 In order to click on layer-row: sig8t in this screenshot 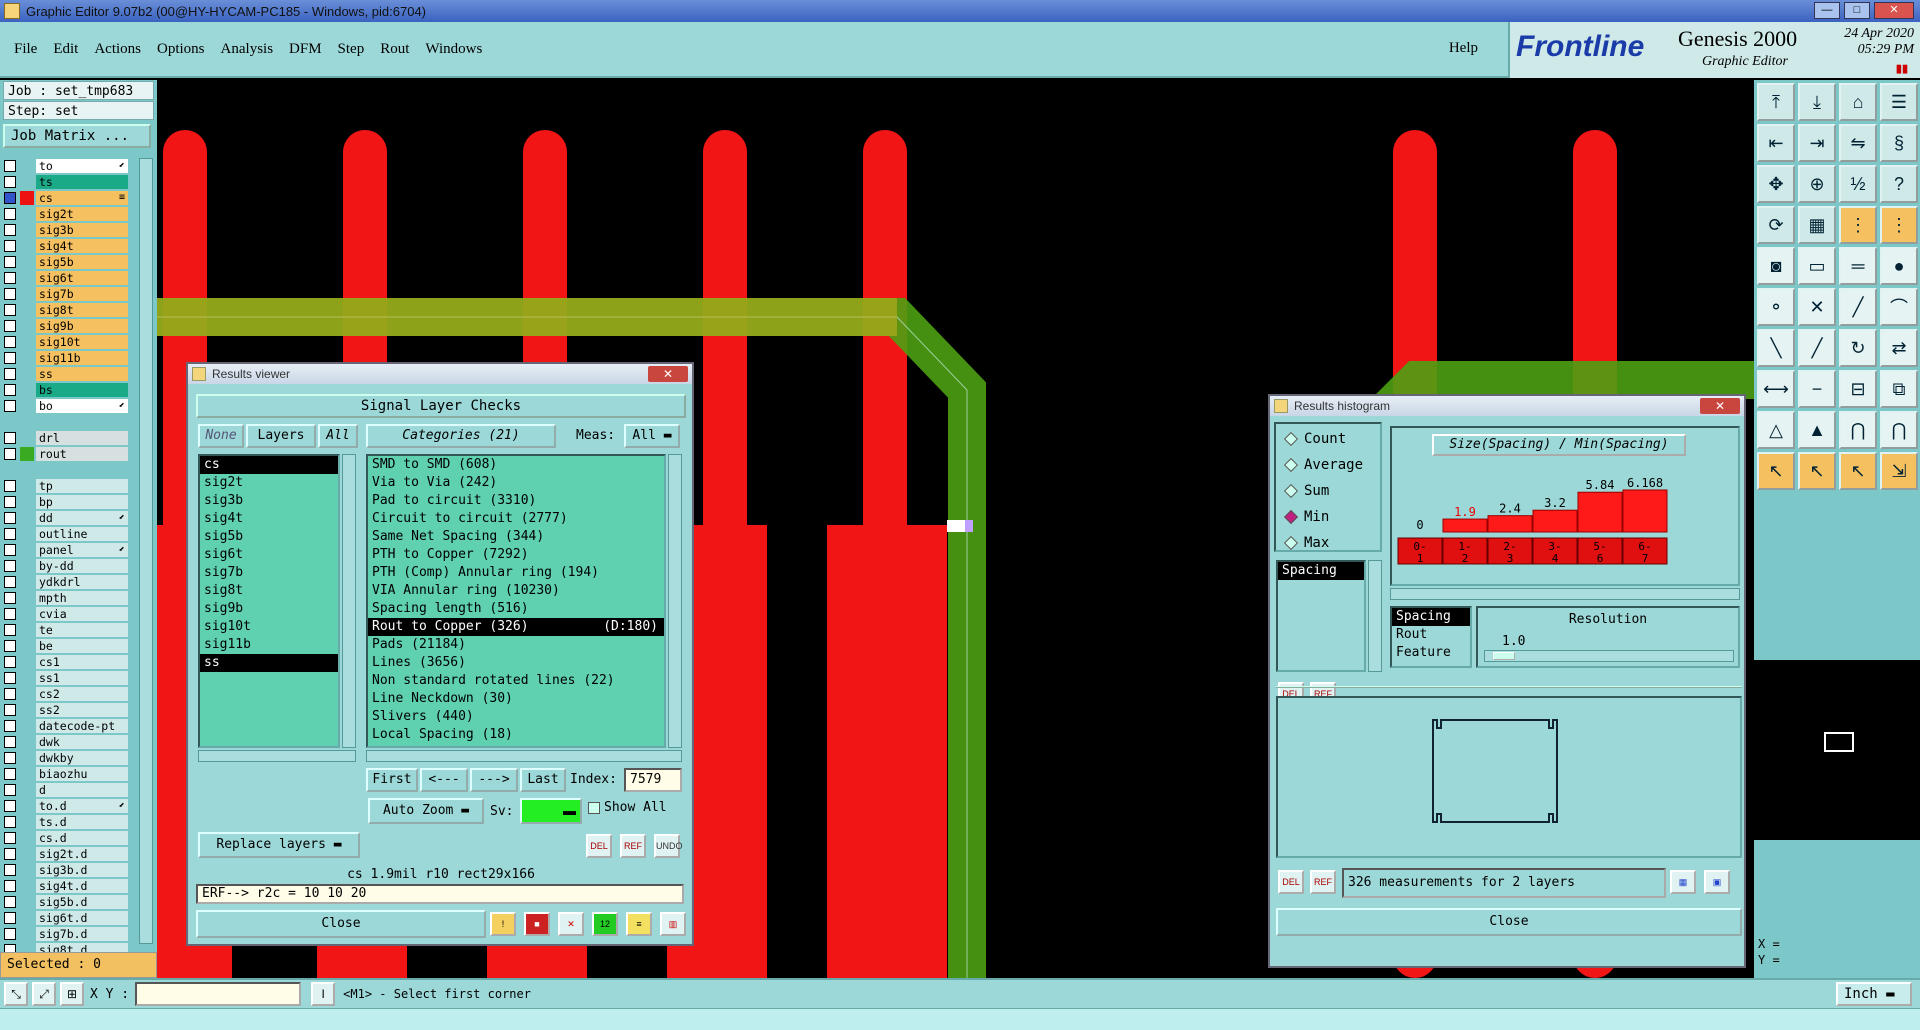, I will do `click(66, 310)`.